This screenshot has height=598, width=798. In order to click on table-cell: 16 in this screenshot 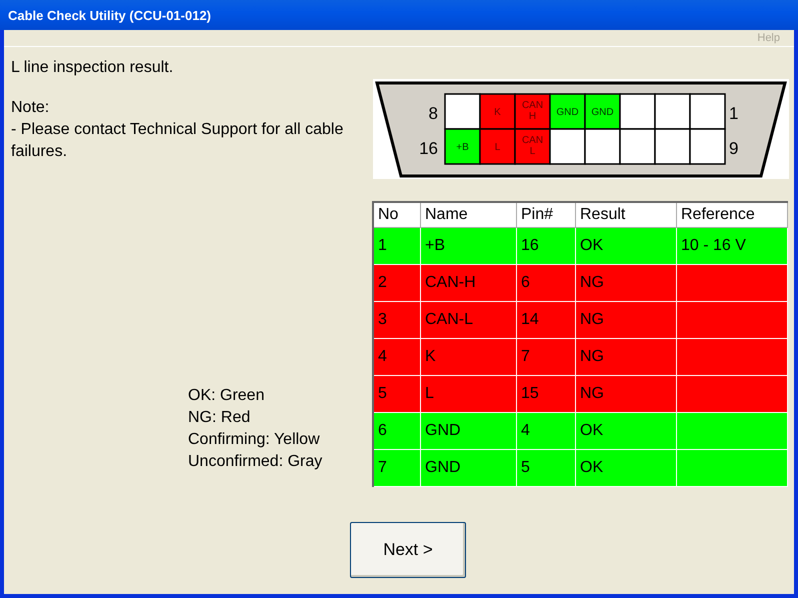, I will do `click(530, 245)`.